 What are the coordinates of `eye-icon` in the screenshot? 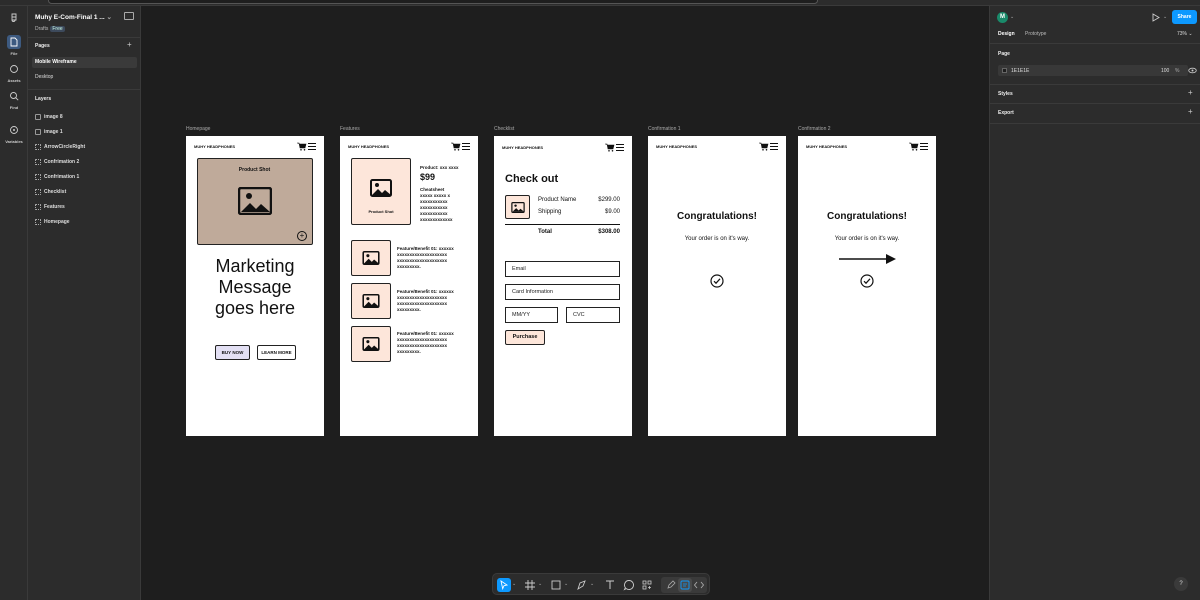 It's located at (1192, 70).